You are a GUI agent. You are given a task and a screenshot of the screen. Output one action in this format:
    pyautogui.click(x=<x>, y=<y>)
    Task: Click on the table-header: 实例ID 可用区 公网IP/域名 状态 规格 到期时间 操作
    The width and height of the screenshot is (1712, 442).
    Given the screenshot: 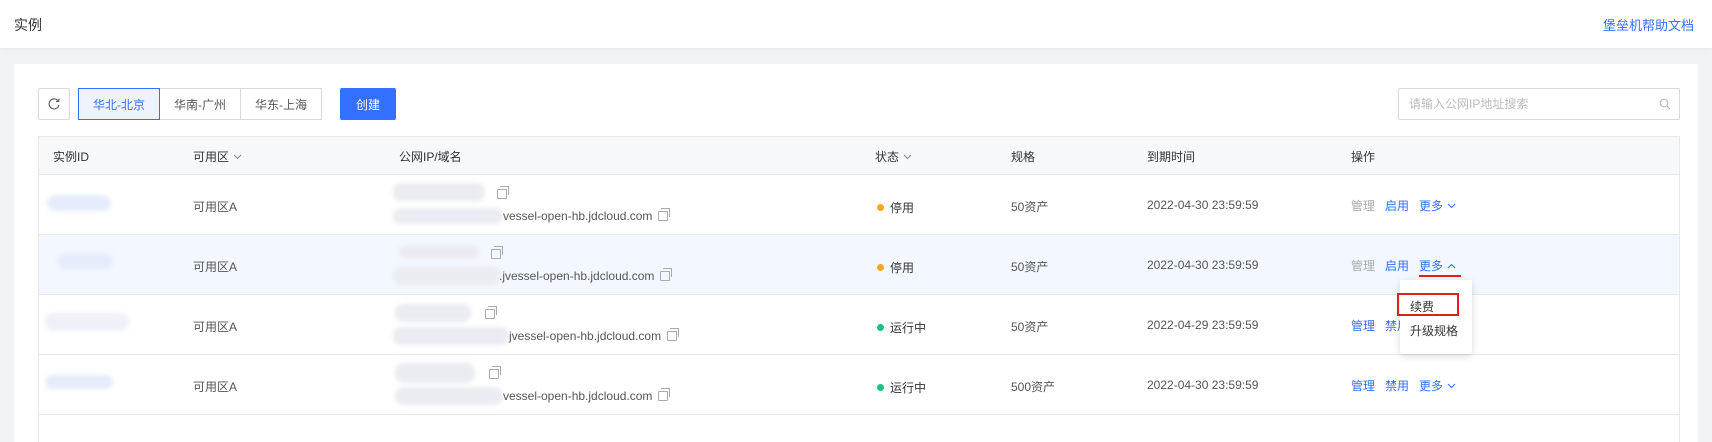 What is the action you would take?
    pyautogui.click(x=859, y=156)
    